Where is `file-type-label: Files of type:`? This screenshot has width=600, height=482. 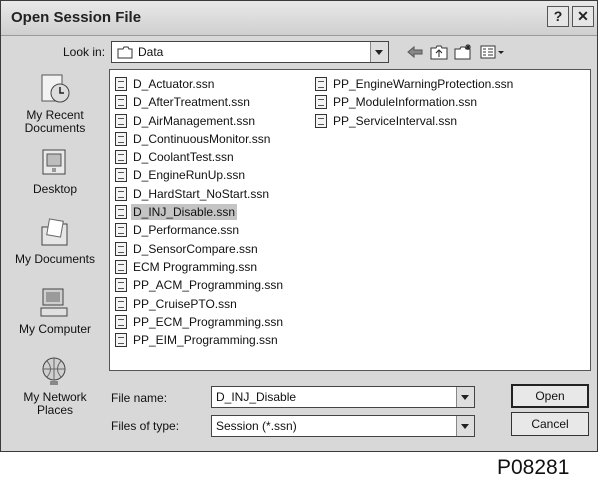 file-type-label: Files of type: is located at coordinates (145, 426).